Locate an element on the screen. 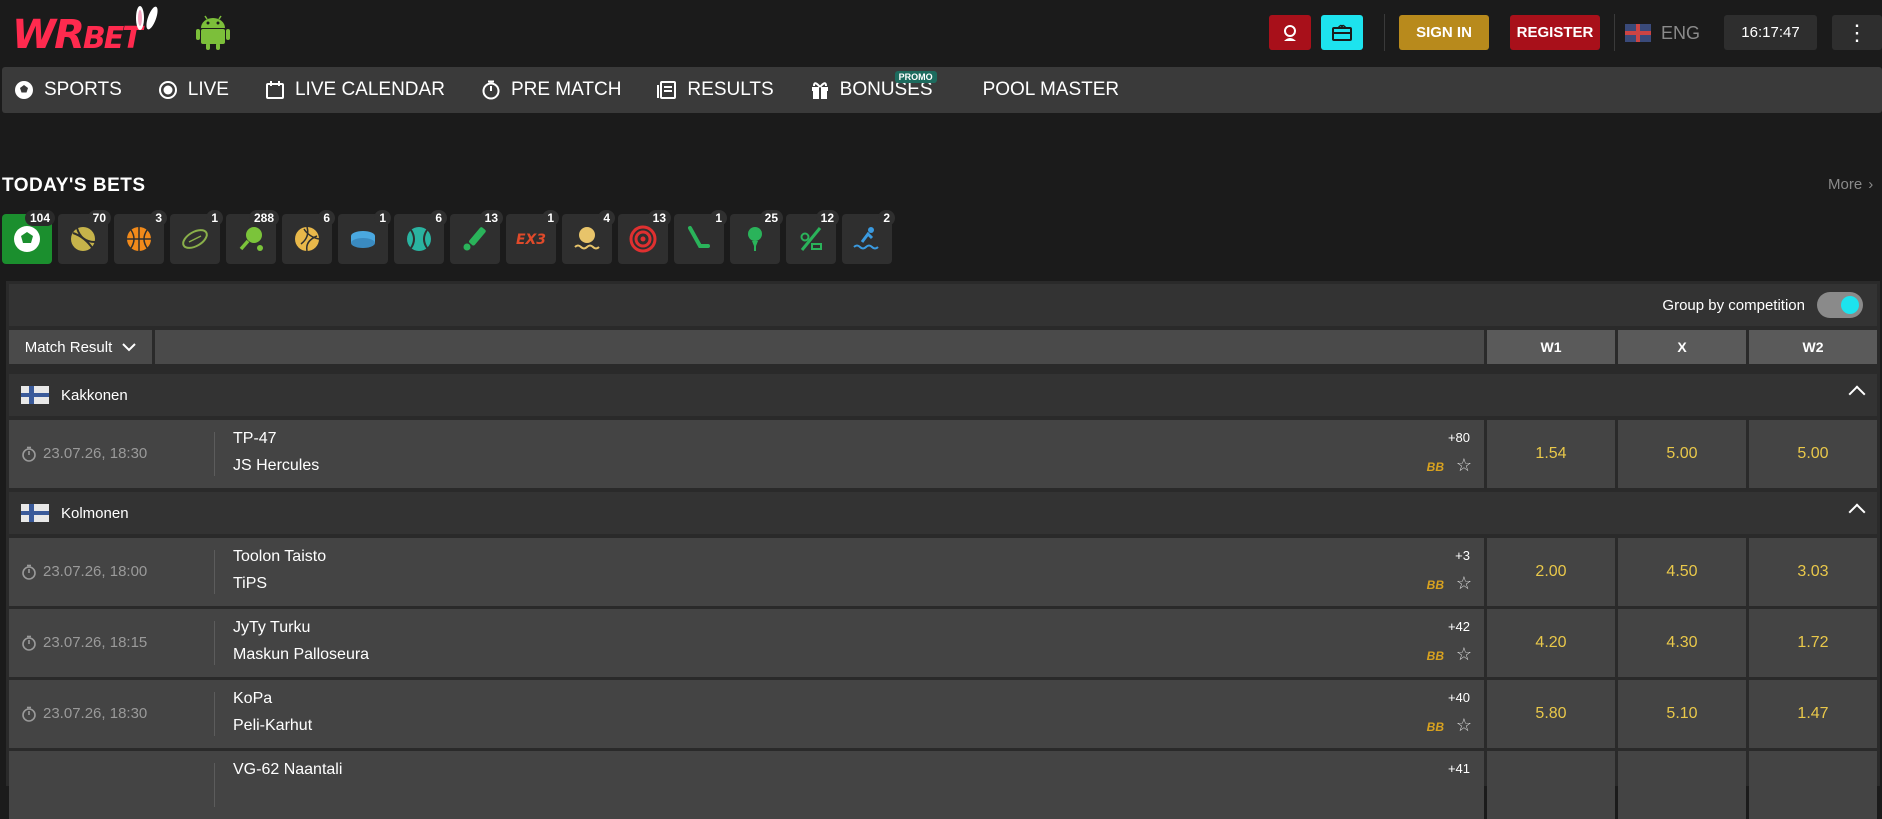  nav-live: LIVE is located at coordinates (199, 90).